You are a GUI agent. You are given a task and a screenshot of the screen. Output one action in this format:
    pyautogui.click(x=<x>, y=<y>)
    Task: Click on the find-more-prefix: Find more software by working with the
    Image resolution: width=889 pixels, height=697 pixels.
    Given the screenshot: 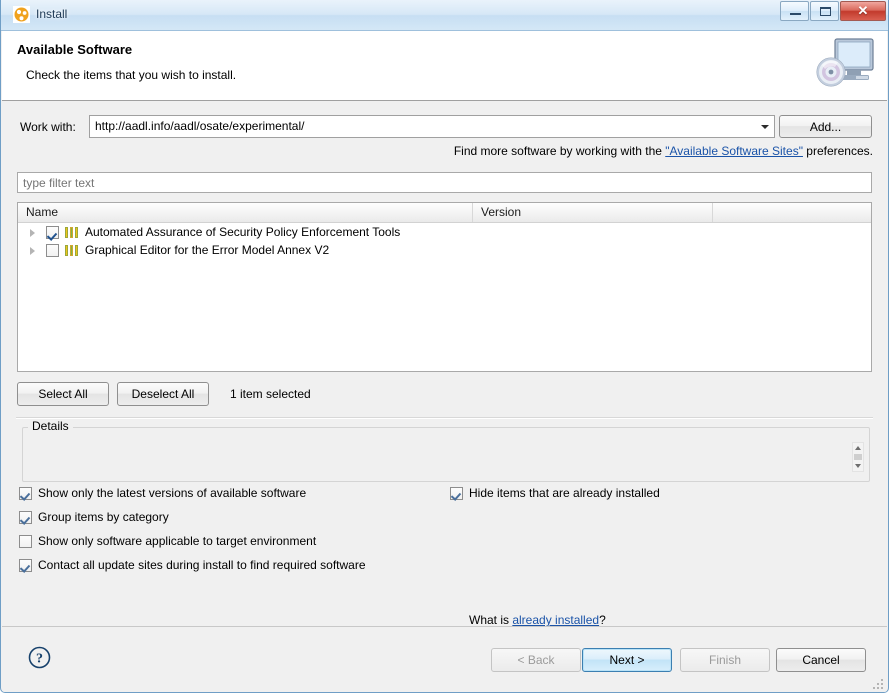 What is the action you would take?
    pyautogui.click(x=559, y=151)
    